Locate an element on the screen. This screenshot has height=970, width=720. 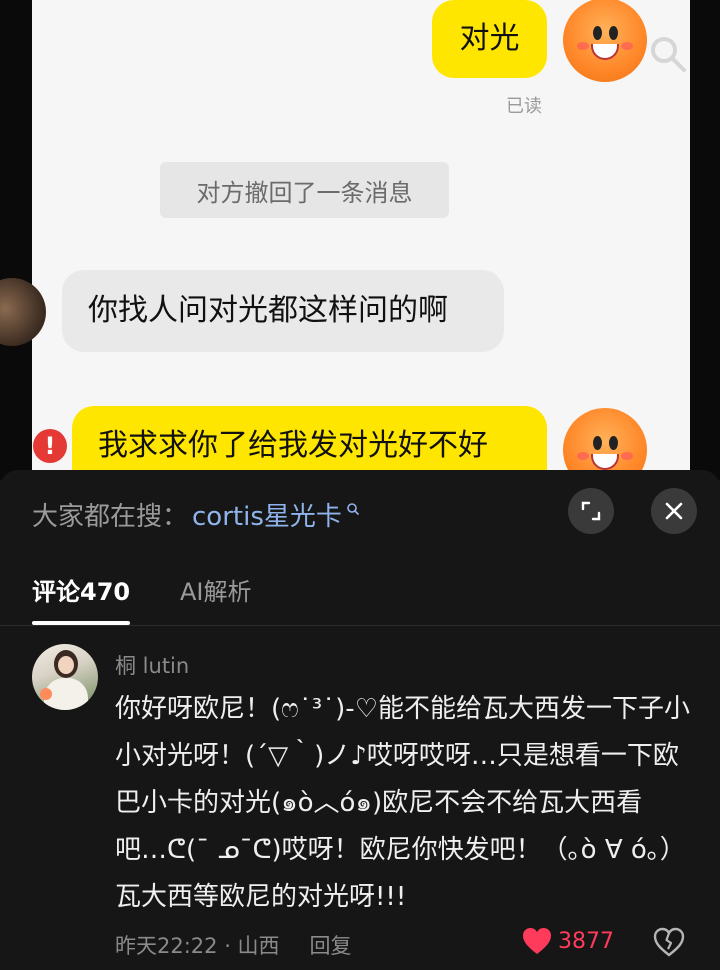
hot-search-term: cortis星光卡 is located at coordinates (267, 514).